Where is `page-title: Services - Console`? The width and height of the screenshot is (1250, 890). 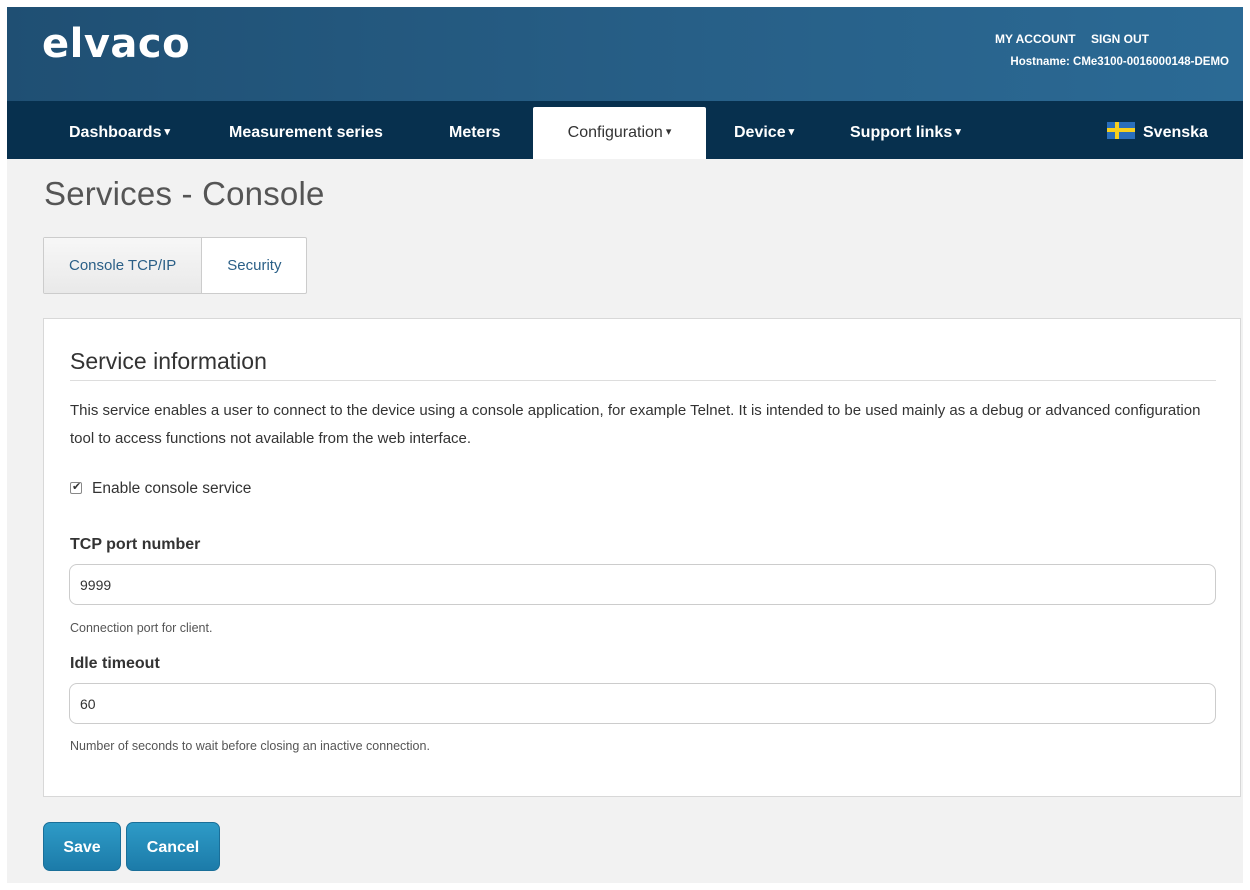
page-title: Services - Console is located at coordinates (184, 193).